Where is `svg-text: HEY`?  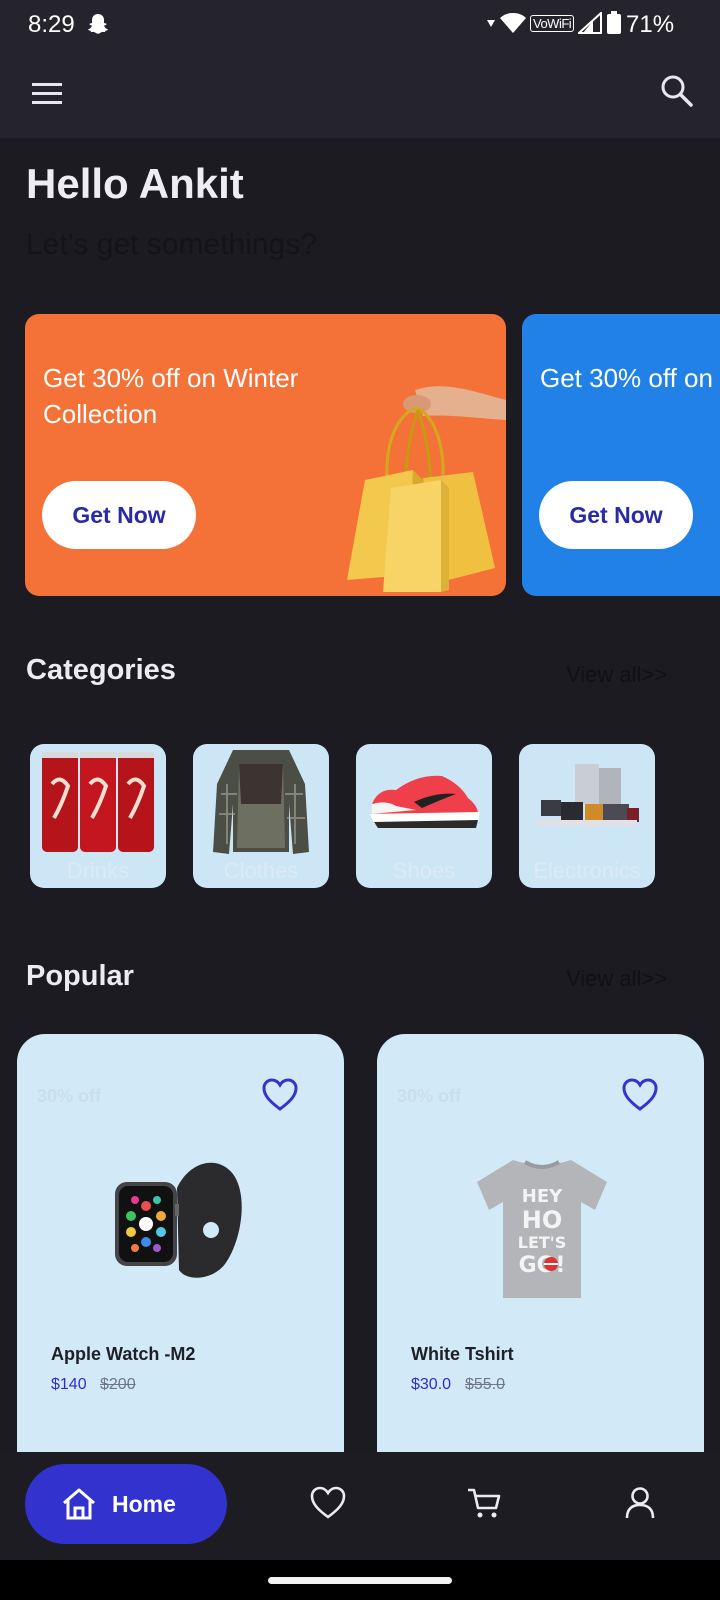 svg-text: HEY is located at coordinates (542, 1196).